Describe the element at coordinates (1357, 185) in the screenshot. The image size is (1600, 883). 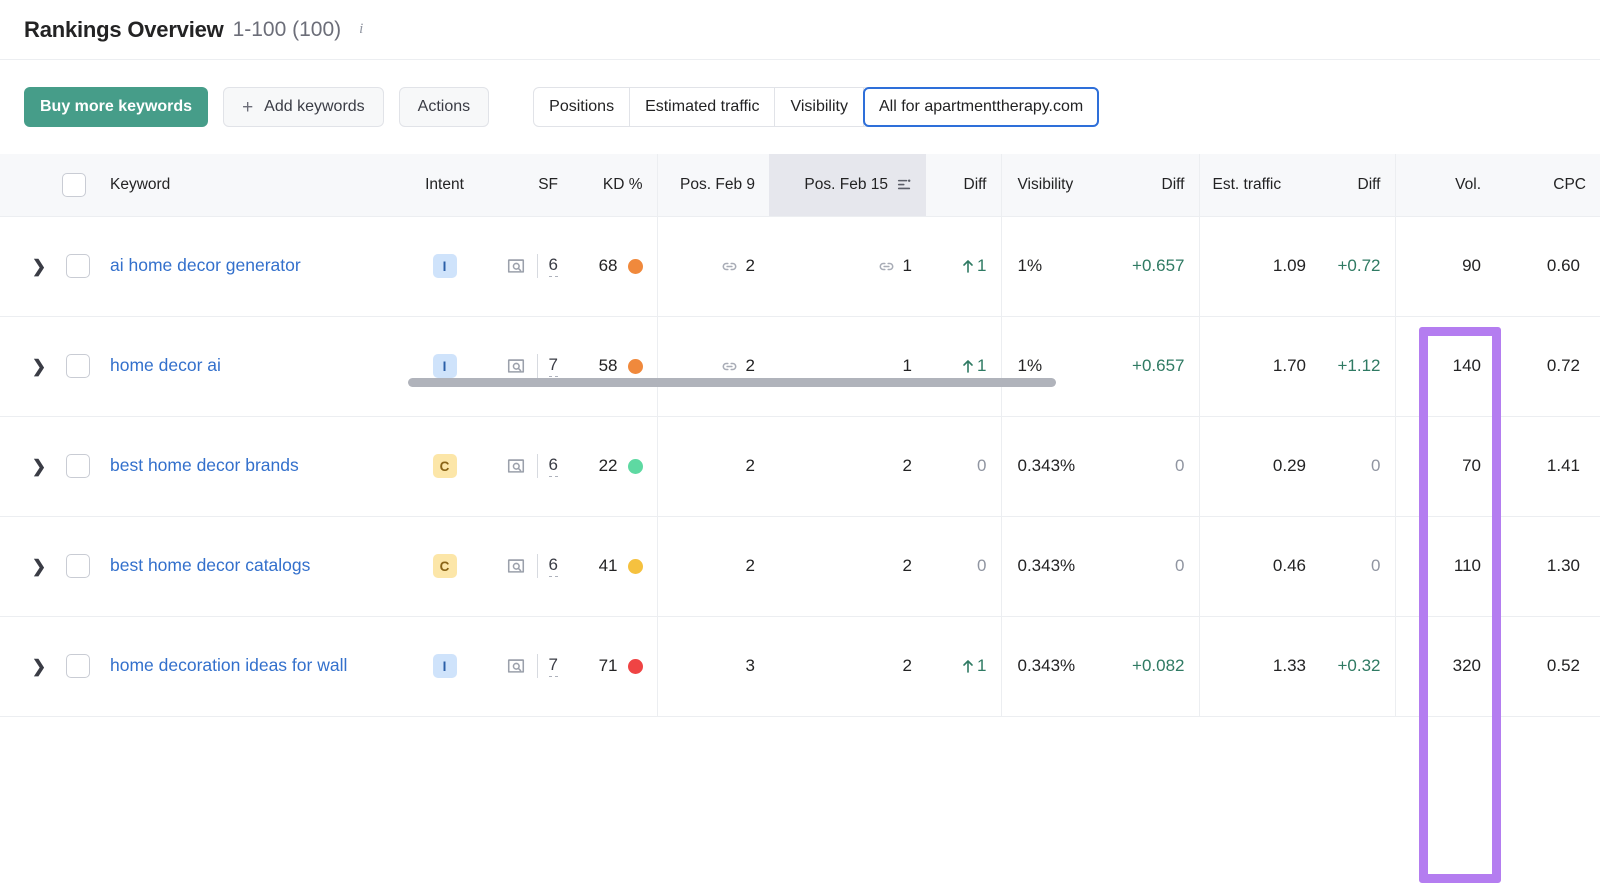
I see `column-header-traffic-diff: Diff` at that location.